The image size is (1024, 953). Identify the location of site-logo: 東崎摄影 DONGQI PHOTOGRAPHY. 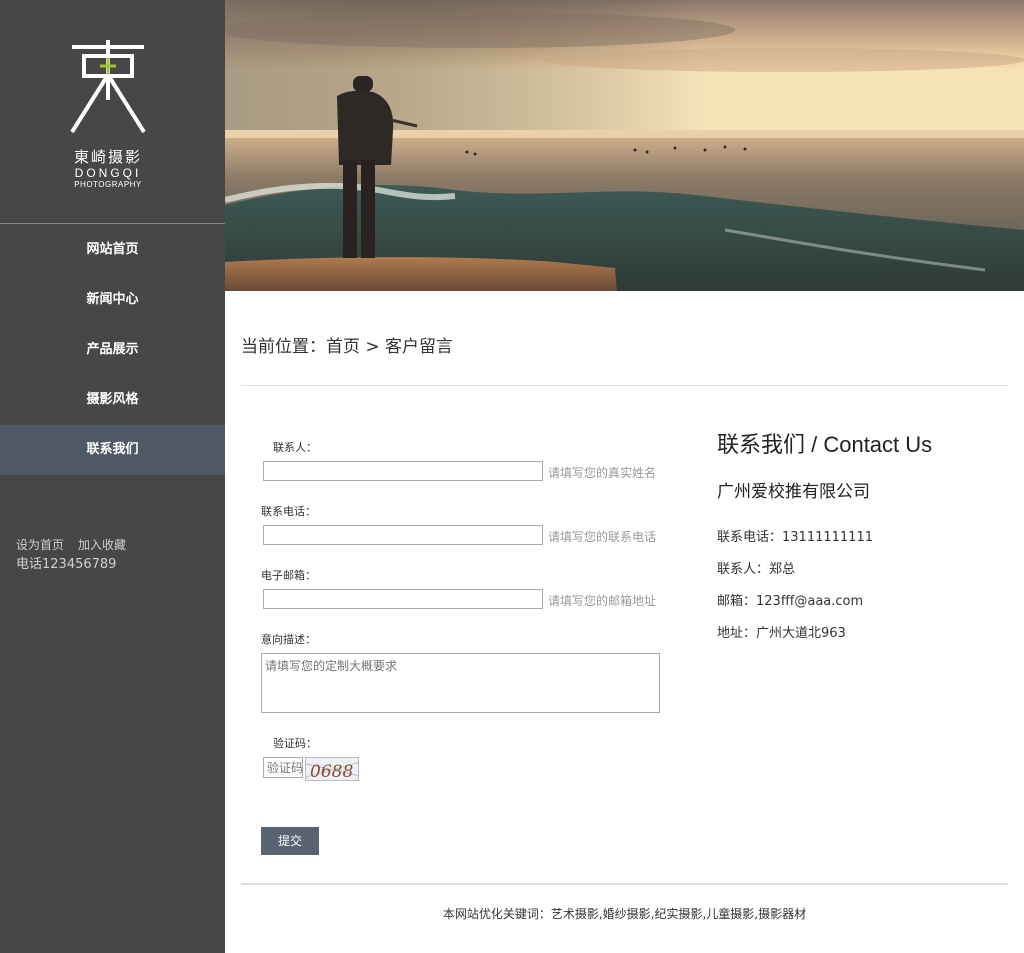
(112, 112).